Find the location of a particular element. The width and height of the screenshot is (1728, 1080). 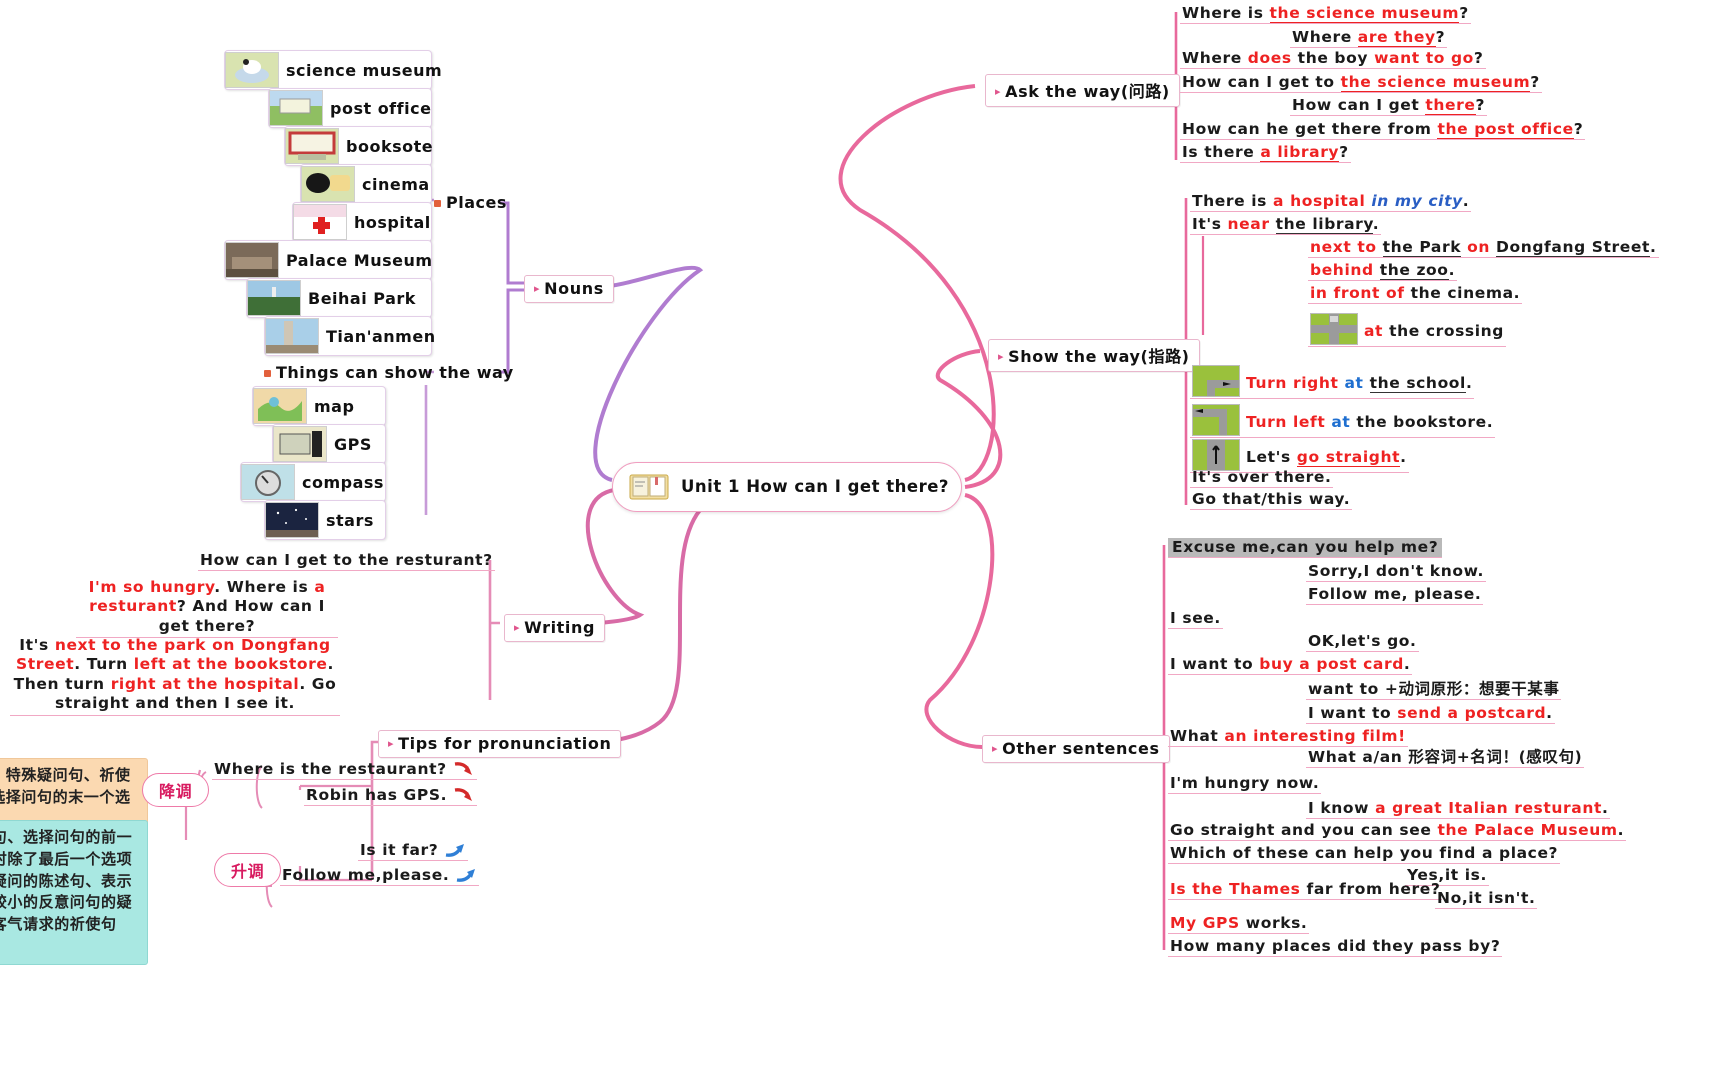

sentence-row: How can I get to the science museum? is located at coordinates (1361, 83).